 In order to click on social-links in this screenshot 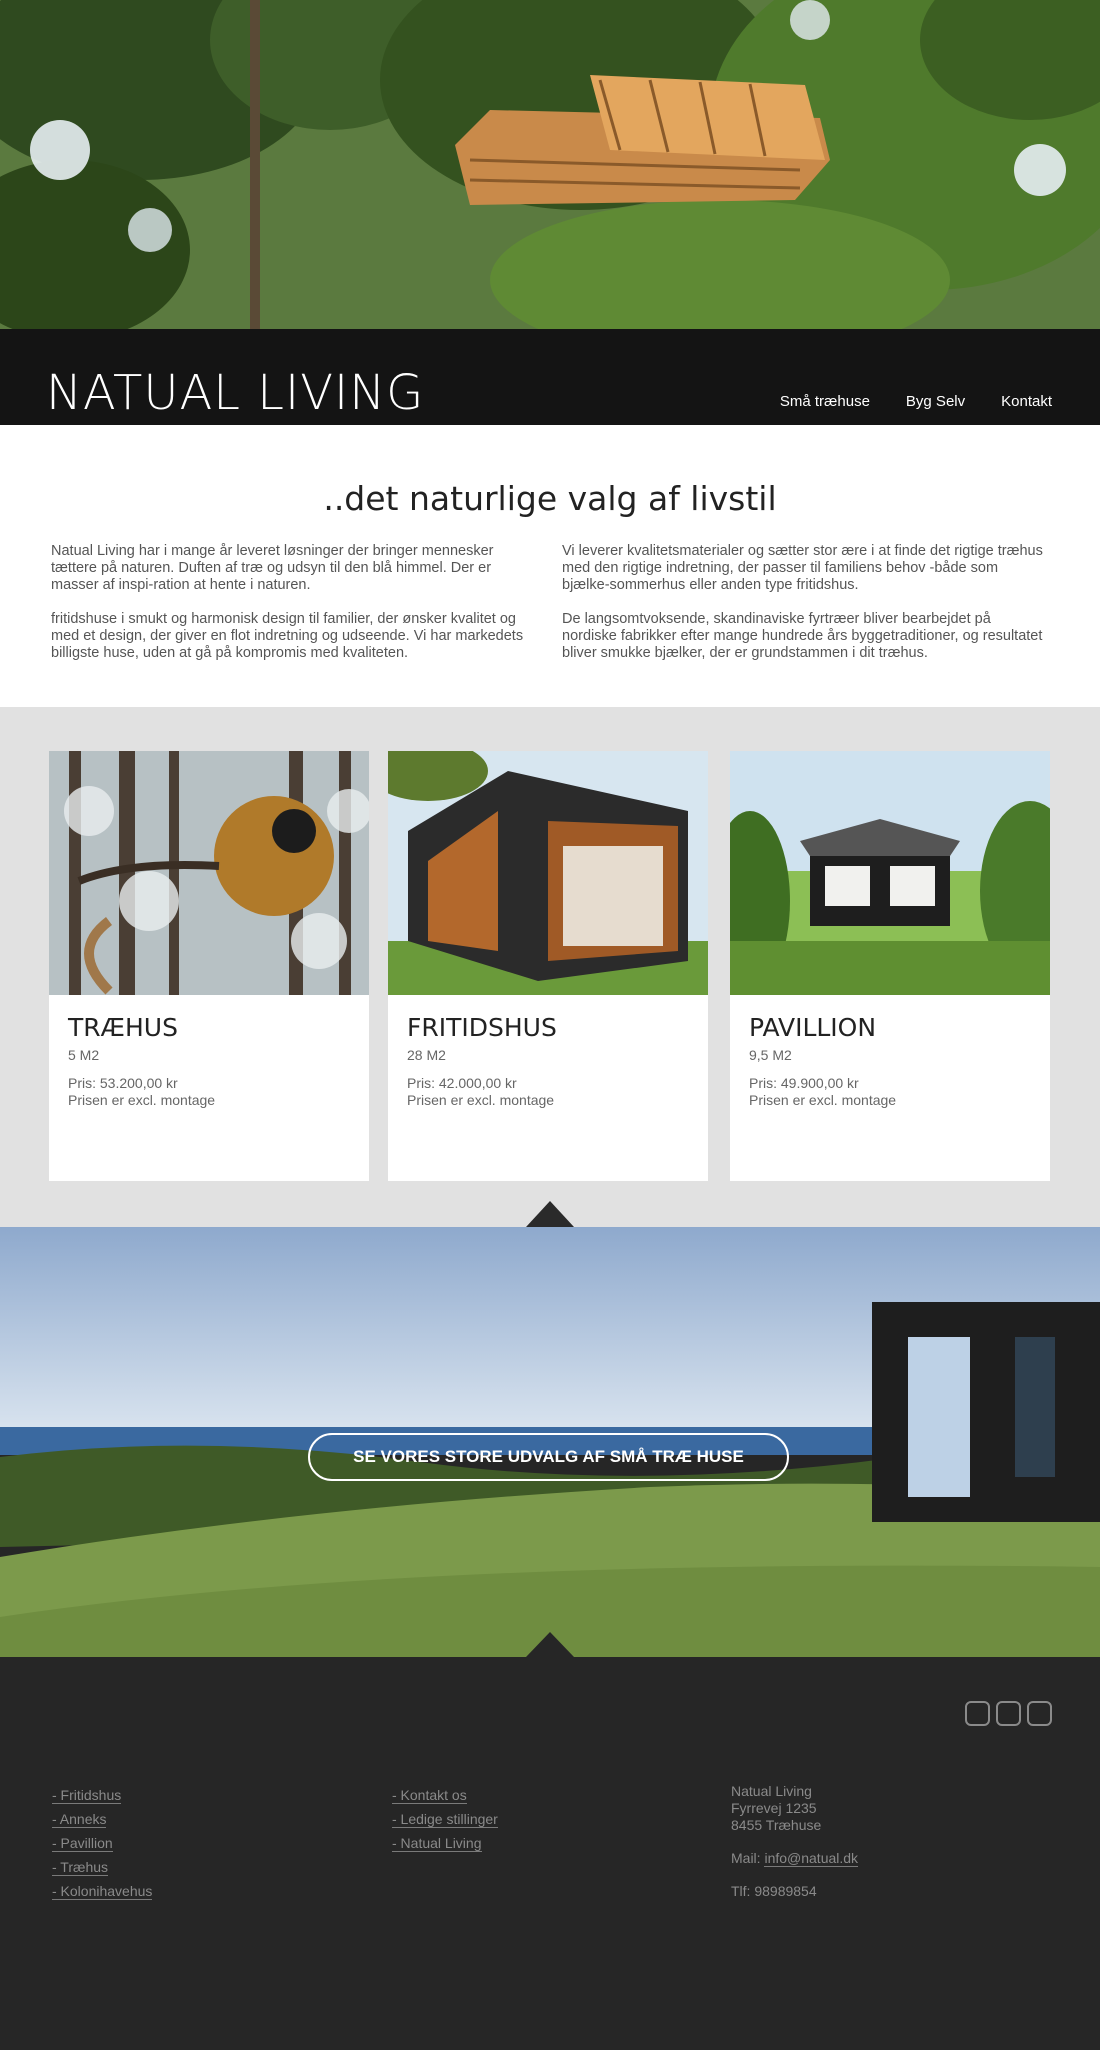, I will do `click(1008, 1713)`.